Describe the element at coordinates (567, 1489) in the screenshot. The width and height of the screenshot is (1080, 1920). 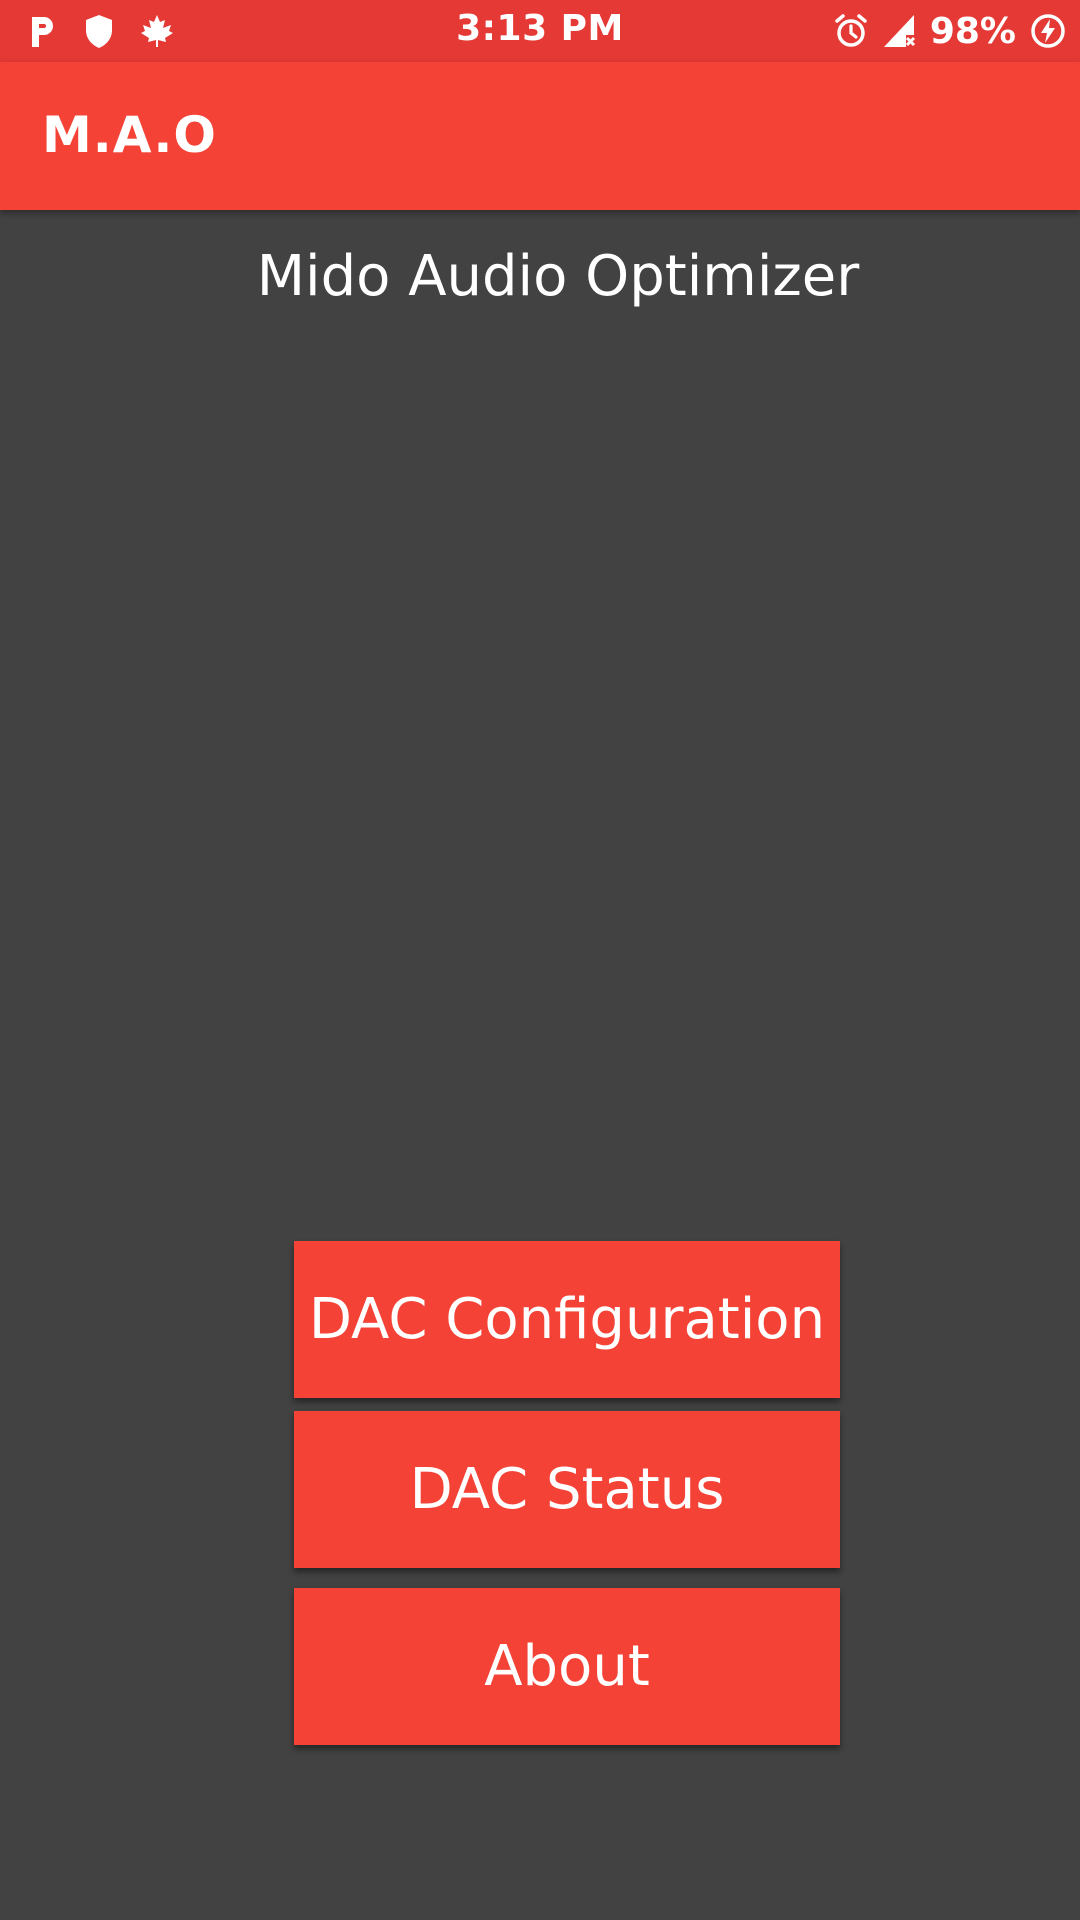
I see `dac-status-button: DAC Status` at that location.